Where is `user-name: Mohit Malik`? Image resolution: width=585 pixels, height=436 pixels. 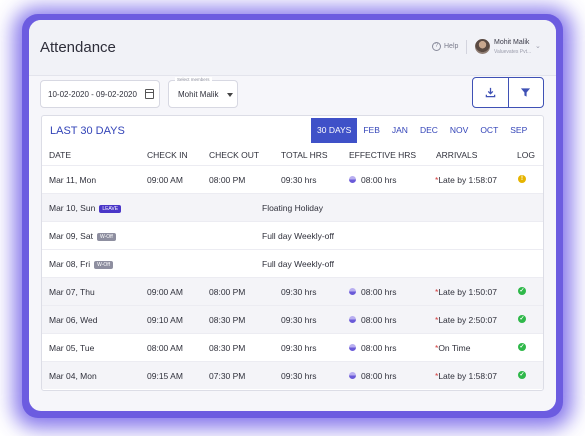 user-name: Mohit Malik is located at coordinates (511, 42).